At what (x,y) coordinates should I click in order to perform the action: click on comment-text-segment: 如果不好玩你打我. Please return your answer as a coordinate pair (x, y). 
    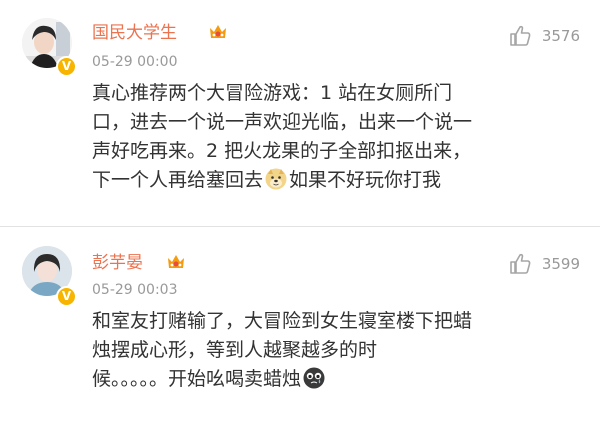
    Looking at the image, I should click on (365, 180).